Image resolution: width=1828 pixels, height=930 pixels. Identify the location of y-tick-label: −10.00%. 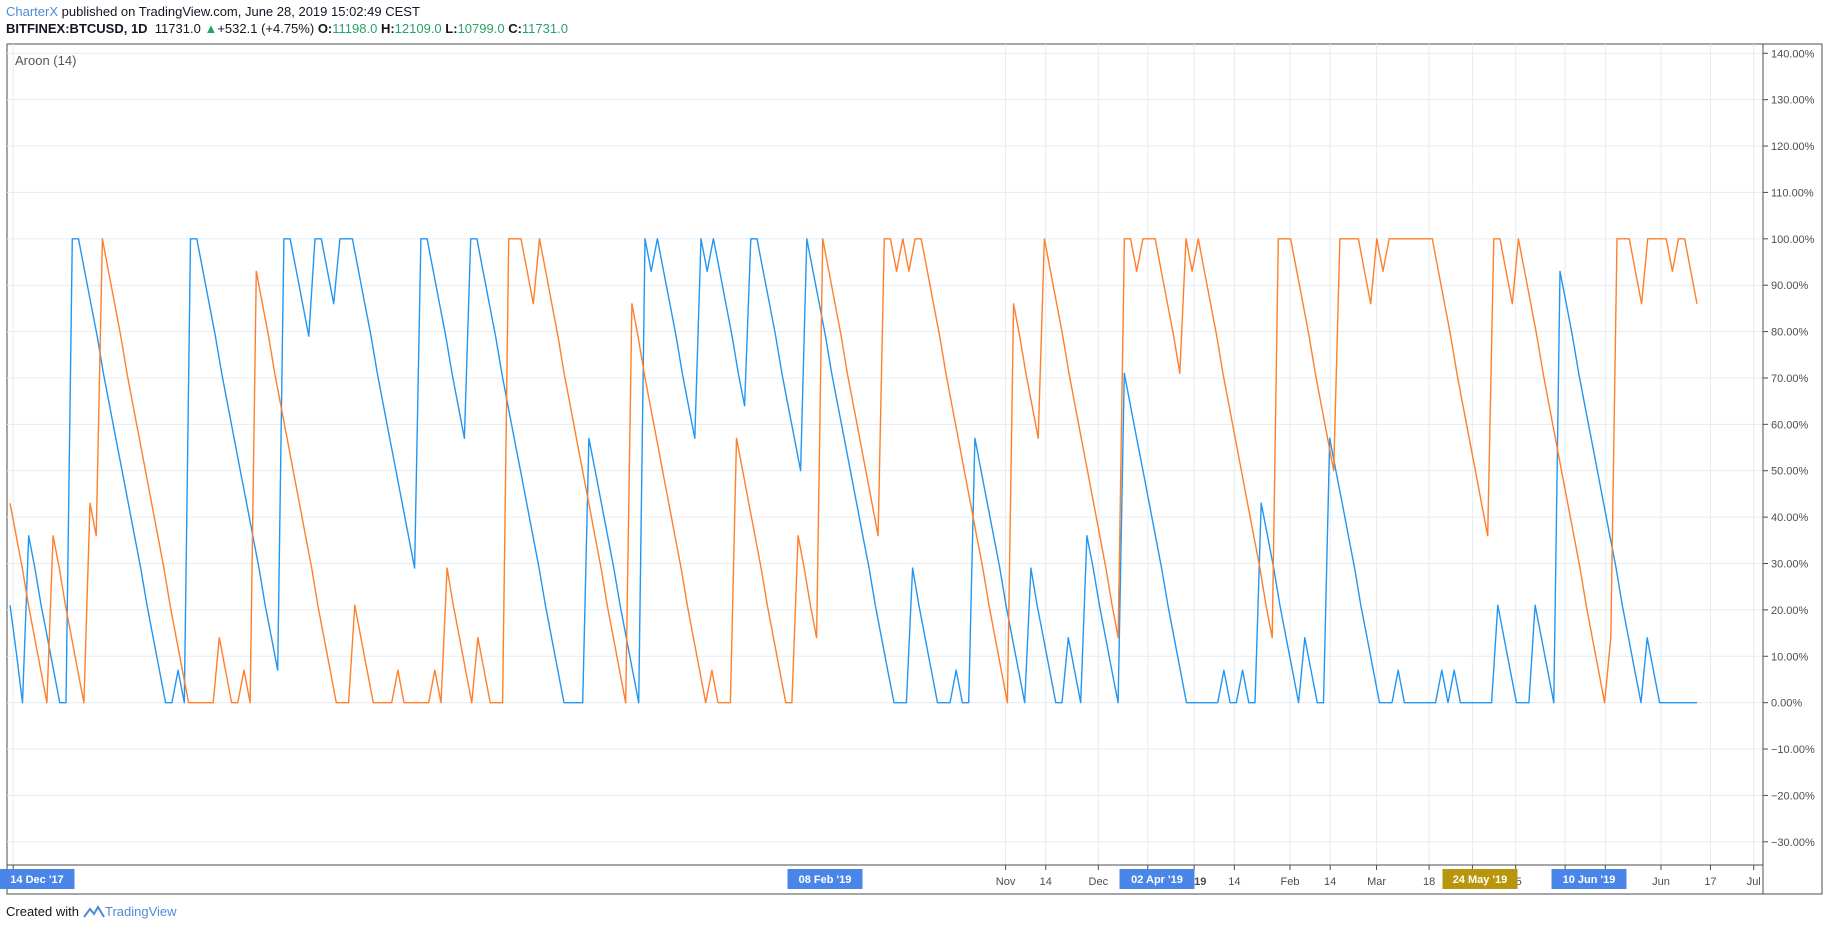
(1793, 750).